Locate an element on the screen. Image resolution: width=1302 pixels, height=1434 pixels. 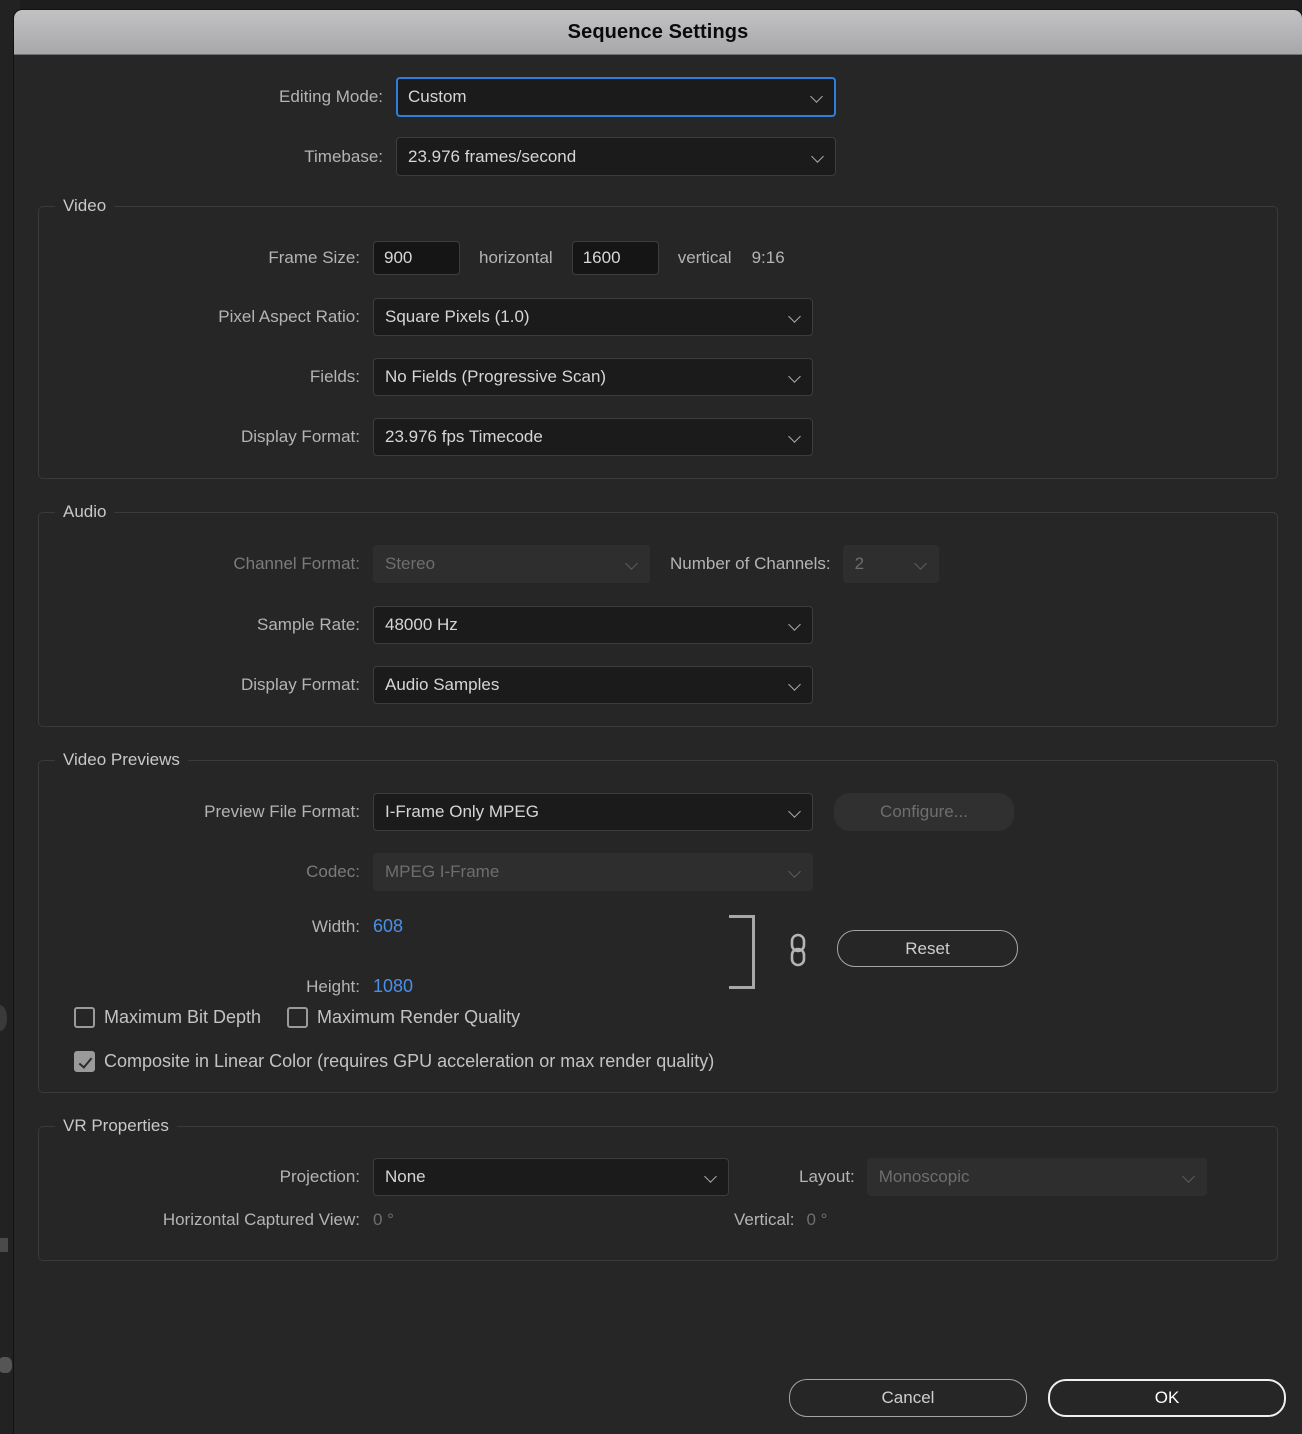
ok-button: OK is located at coordinates (1167, 1398).